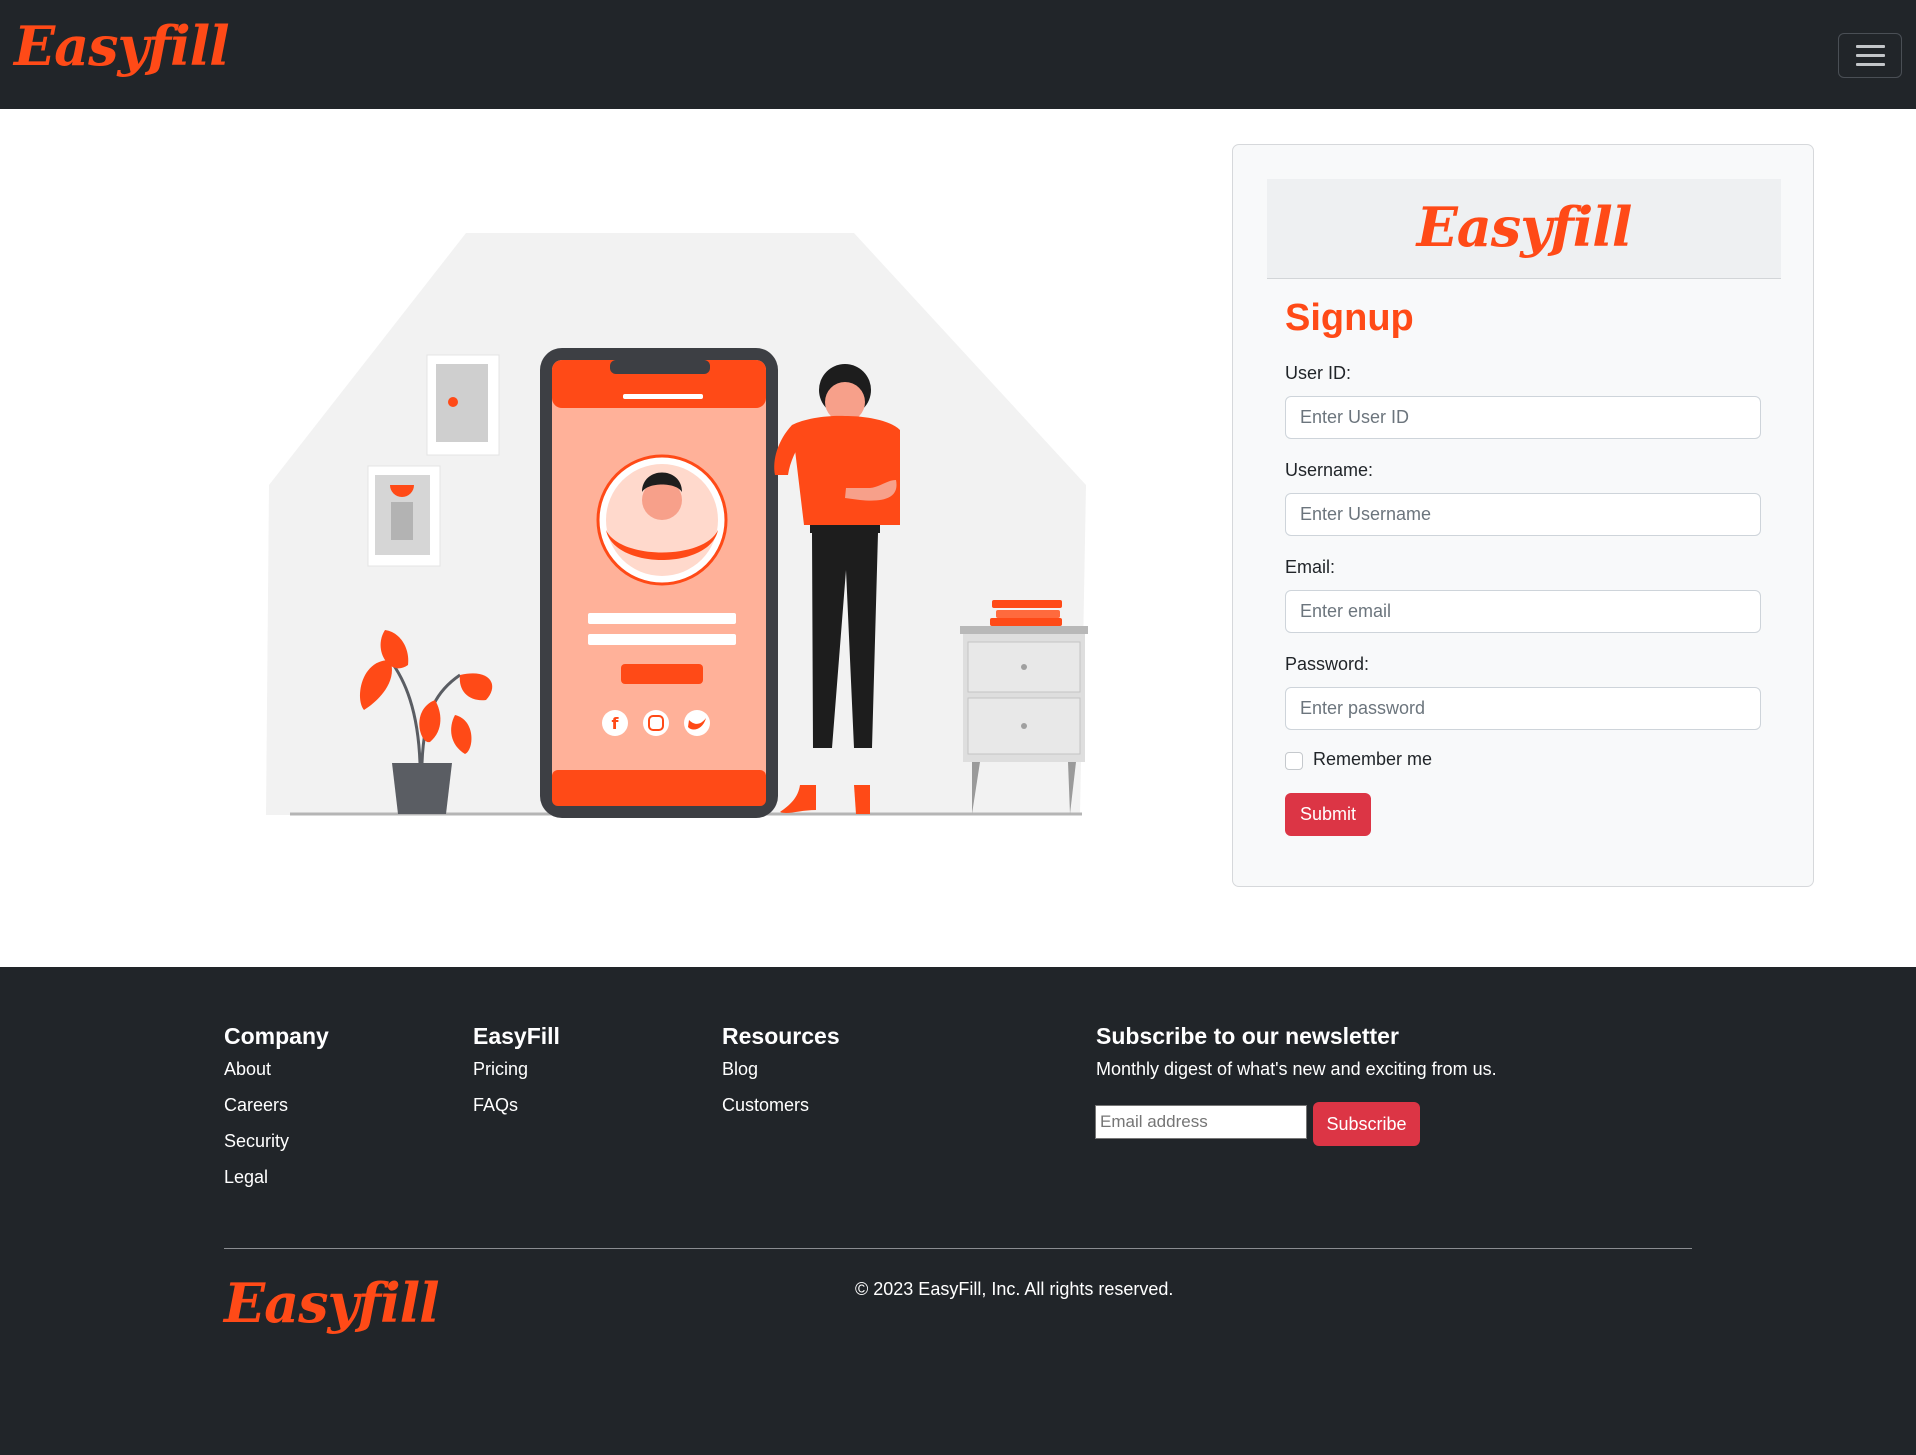 This screenshot has height=1455, width=1916. Describe the element at coordinates (332, 1303) in the screenshot. I see `footer-logo: Easyfill` at that location.